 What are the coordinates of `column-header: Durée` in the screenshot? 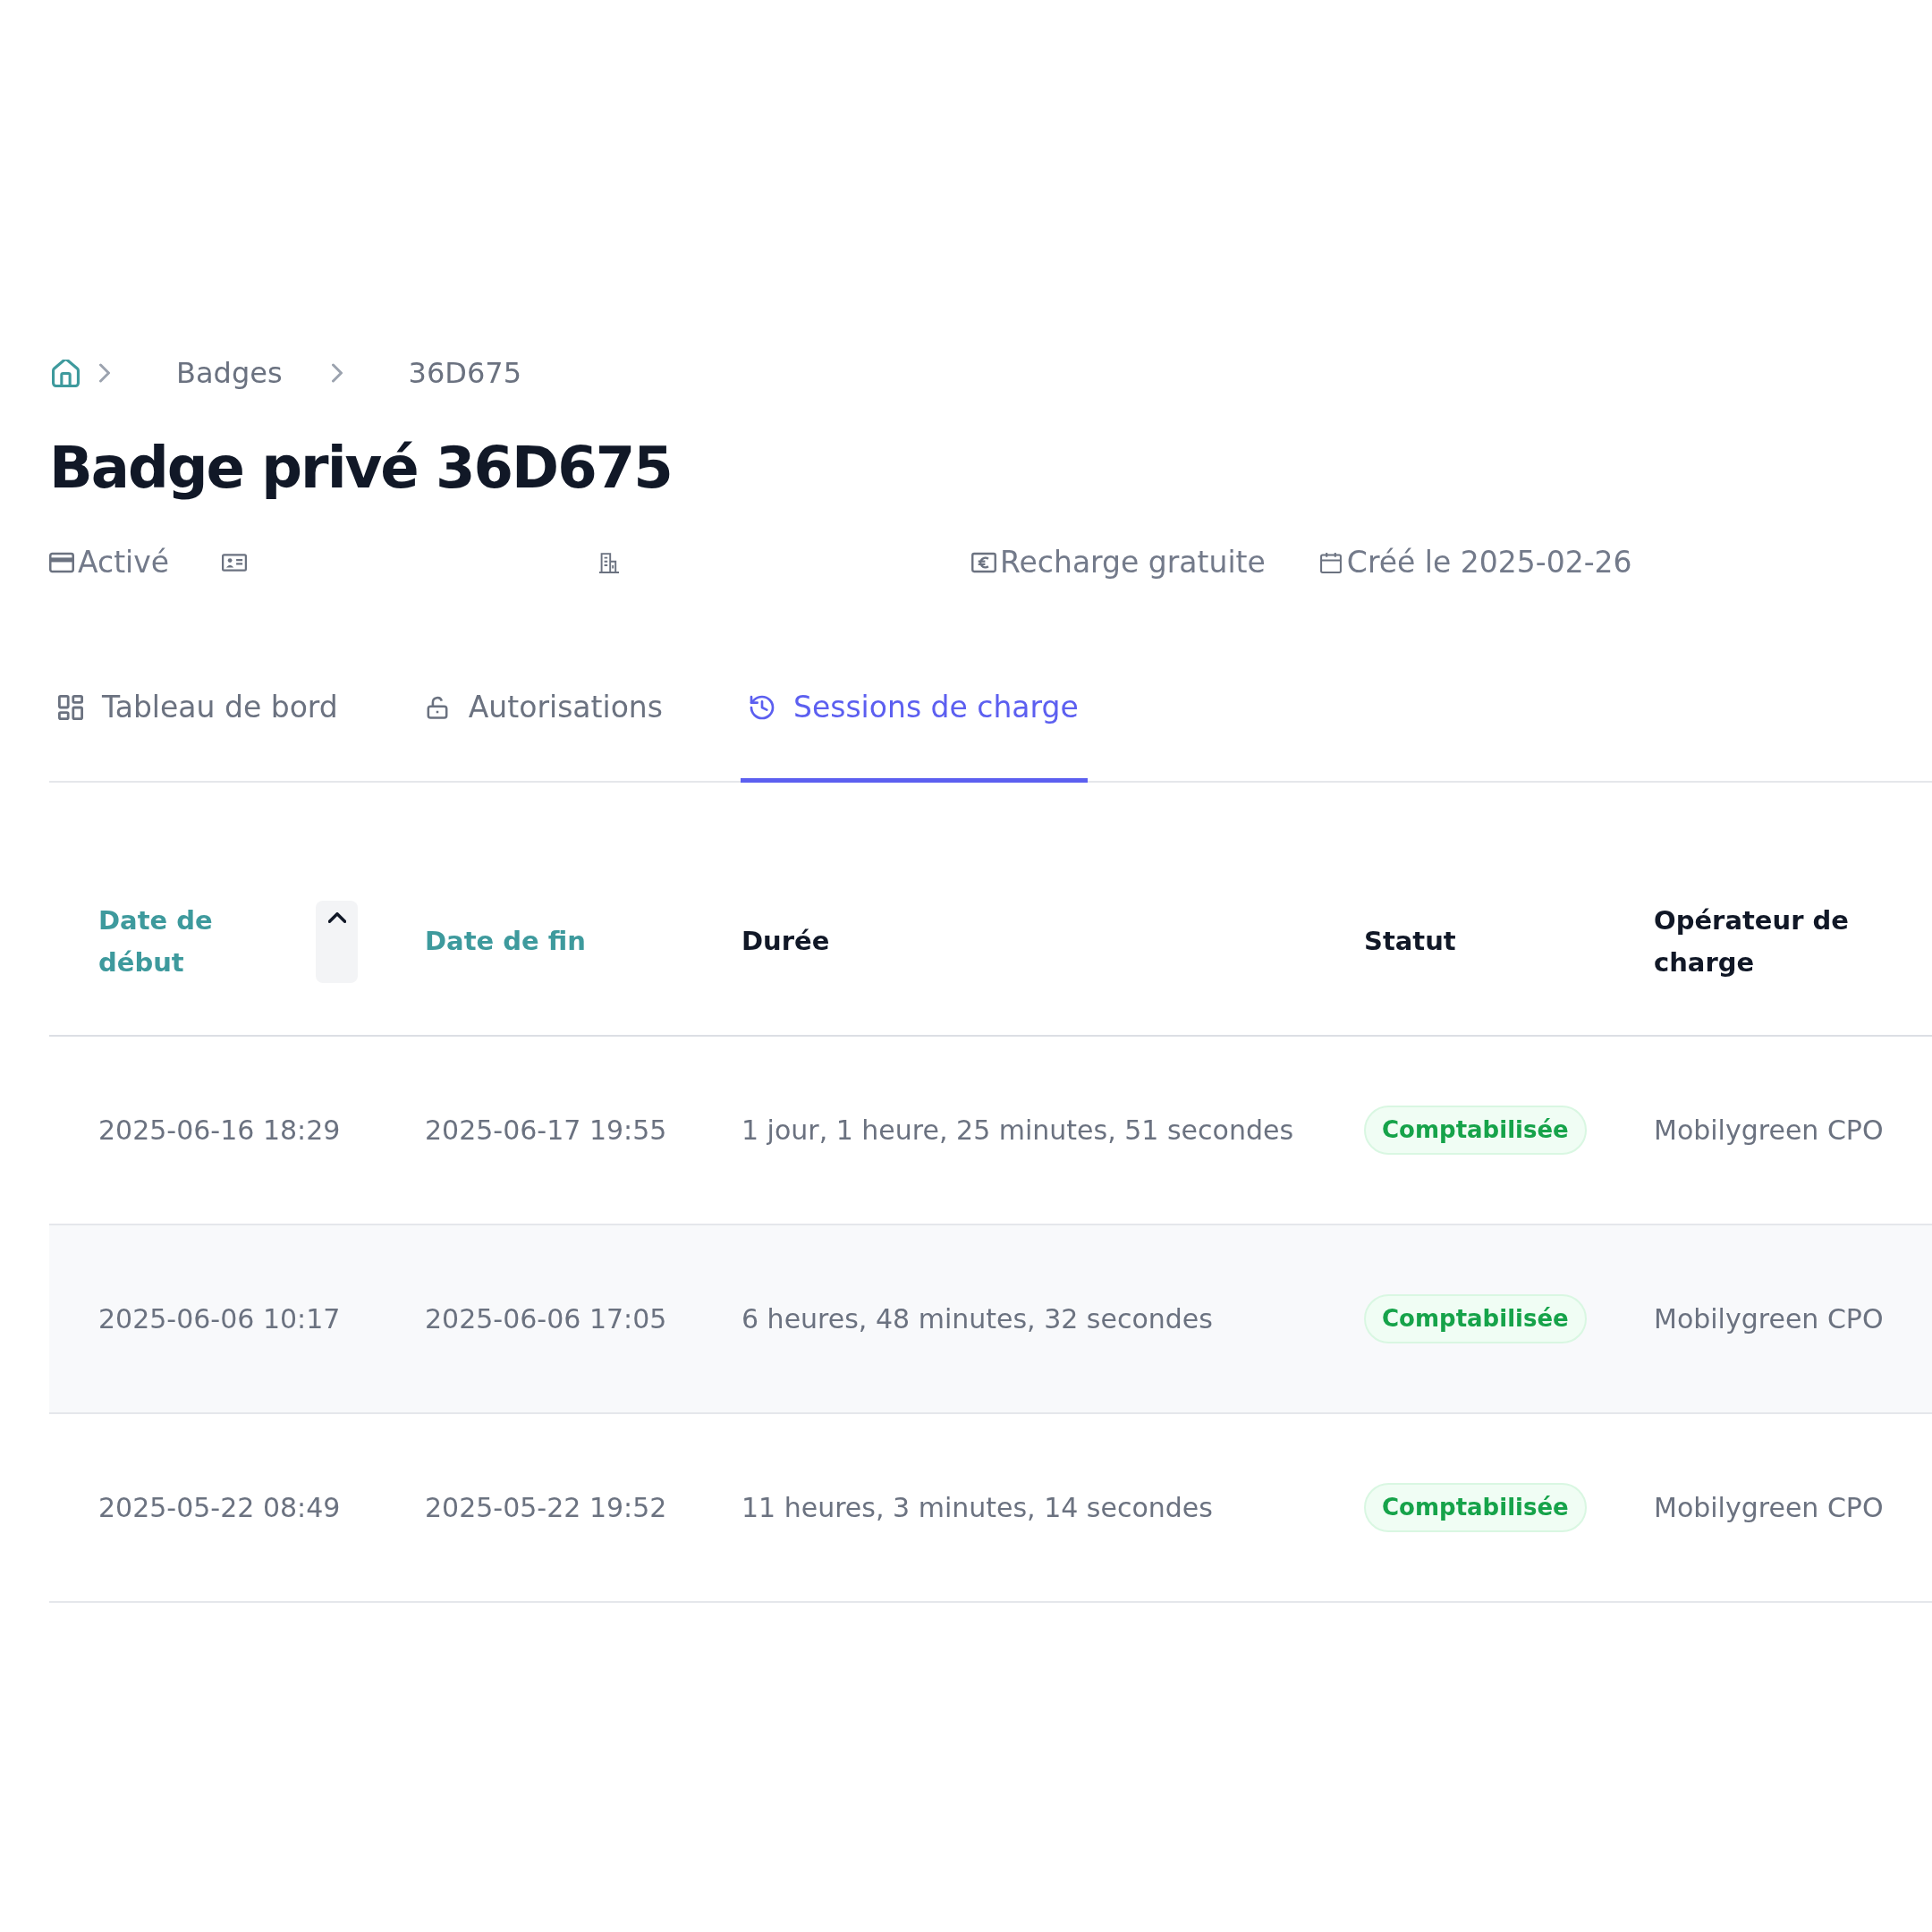 It's located at (786, 941).